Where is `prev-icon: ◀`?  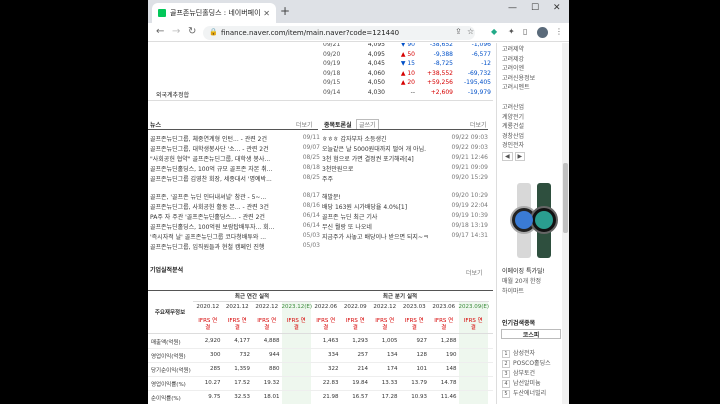 prev-icon: ◀ is located at coordinates (507, 156).